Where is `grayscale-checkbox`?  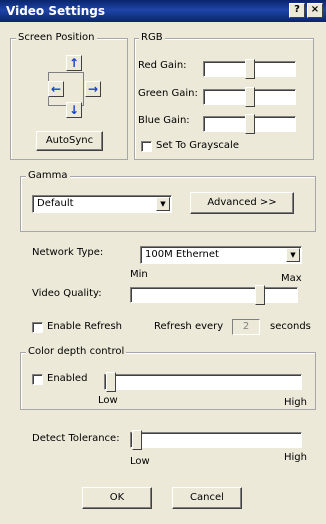 grayscale-checkbox is located at coordinates (146, 146).